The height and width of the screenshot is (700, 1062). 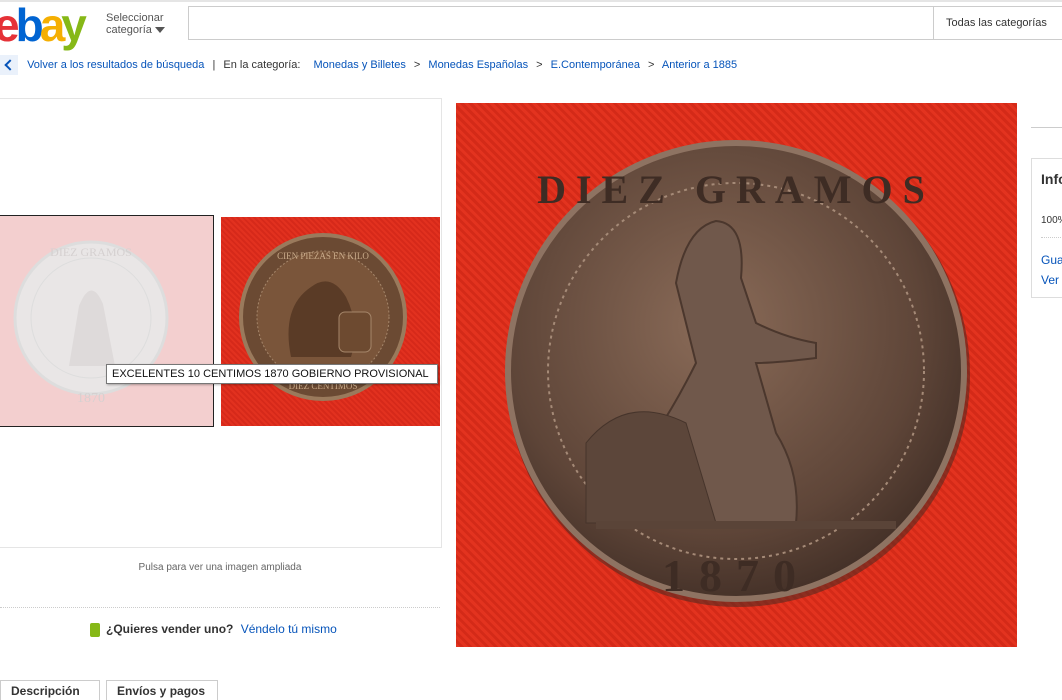 I want to click on tab-description: Descripción, so click(x=50, y=690).